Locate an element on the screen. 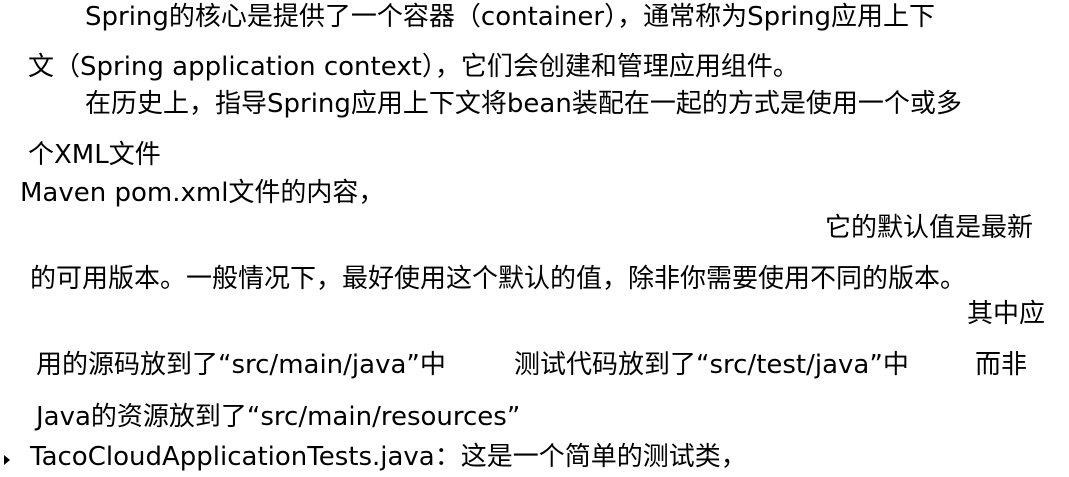 Image resolution: width=1069 pixels, height=477 pixels. text-line-8: 其中应 is located at coordinates (1006, 314).